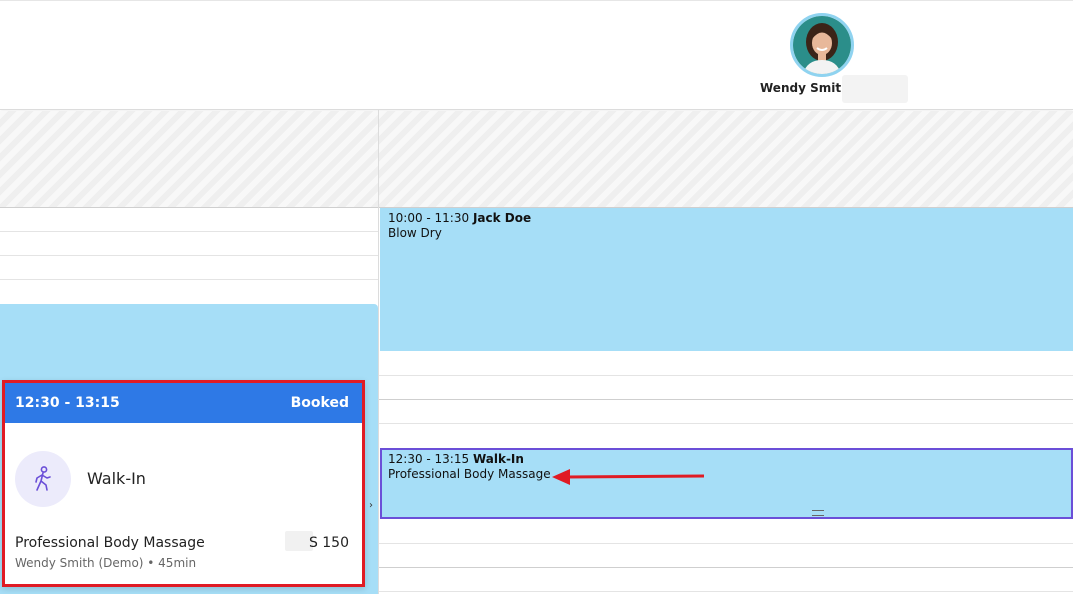  I want to click on appointment-service: Blow Dry, so click(415, 233).